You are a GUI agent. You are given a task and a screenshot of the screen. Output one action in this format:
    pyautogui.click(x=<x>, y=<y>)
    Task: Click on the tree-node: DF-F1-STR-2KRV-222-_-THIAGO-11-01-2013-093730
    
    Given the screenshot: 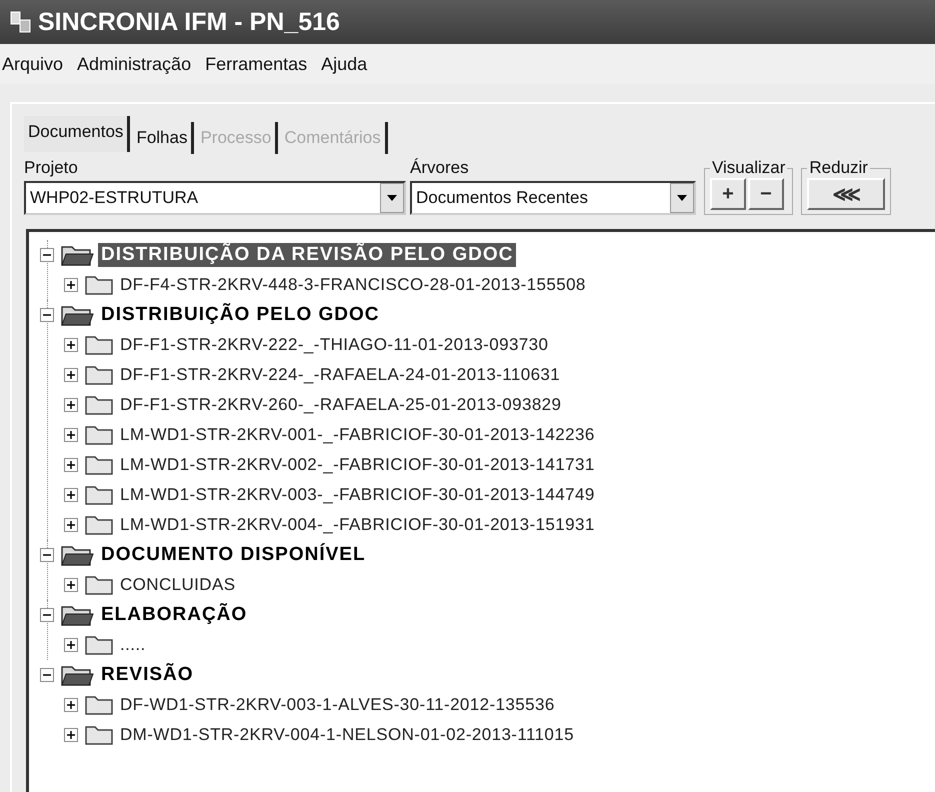 What is the action you would take?
    pyautogui.click(x=334, y=345)
    